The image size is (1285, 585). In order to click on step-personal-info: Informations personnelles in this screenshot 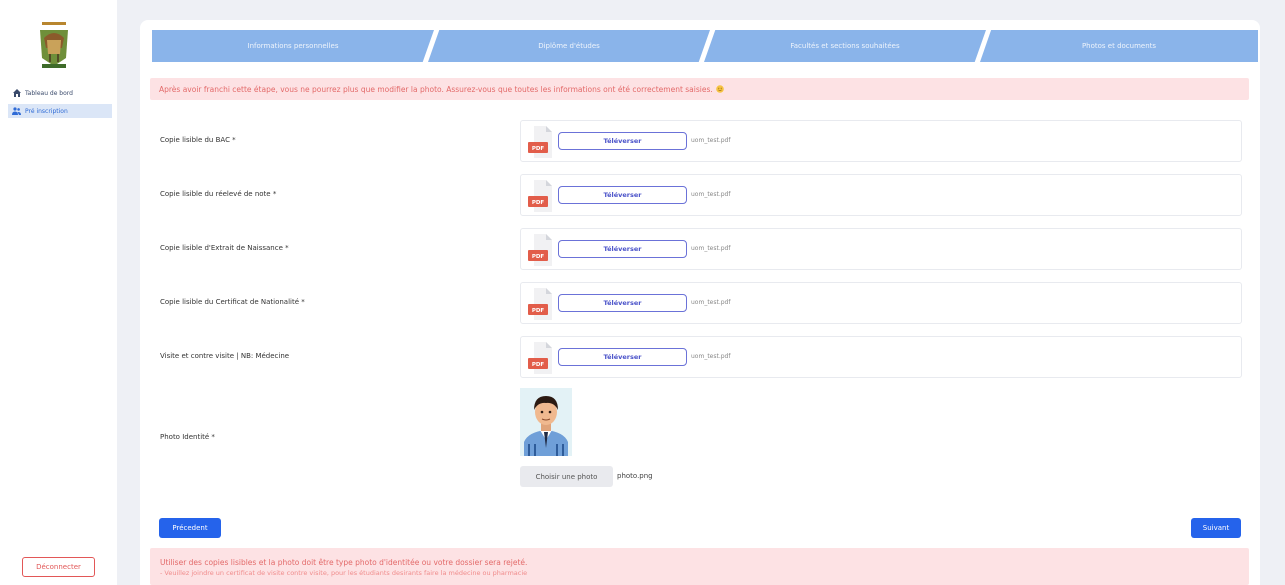, I will do `click(293, 46)`.